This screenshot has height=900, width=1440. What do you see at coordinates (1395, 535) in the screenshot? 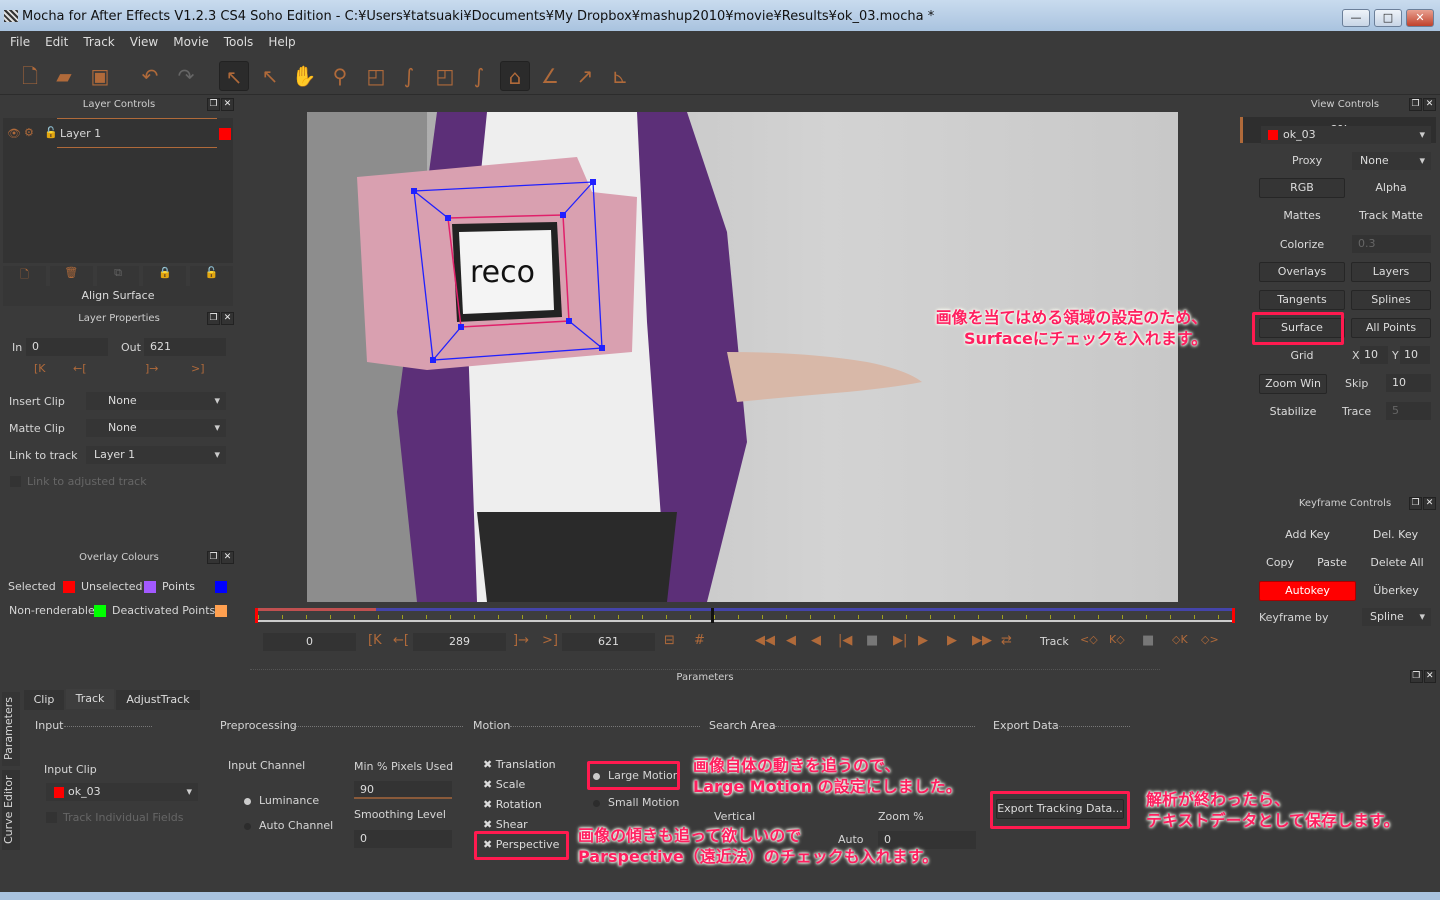
I see `del-key-button: Del. Key` at bounding box center [1395, 535].